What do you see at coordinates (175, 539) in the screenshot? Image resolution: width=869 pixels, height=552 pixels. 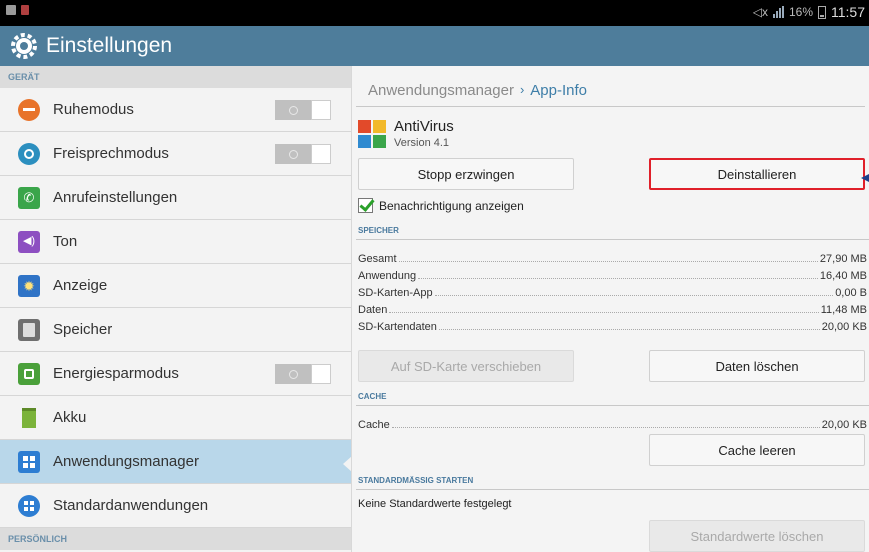 I see `section-header-personal: PERSÖNLICH` at bounding box center [175, 539].